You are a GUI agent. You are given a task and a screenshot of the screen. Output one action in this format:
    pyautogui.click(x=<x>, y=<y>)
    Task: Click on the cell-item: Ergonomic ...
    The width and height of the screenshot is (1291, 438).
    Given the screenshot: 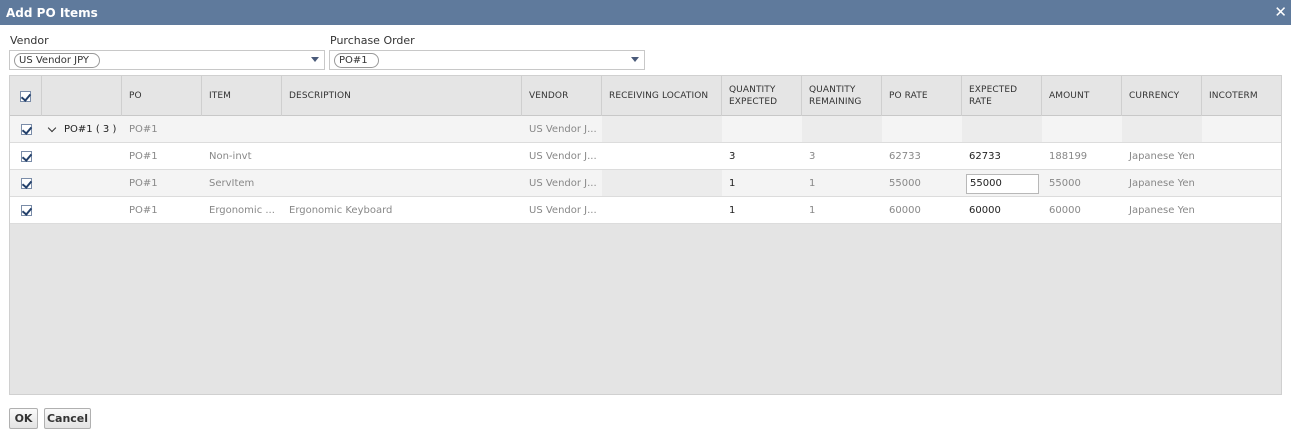 What is the action you would take?
    pyautogui.click(x=242, y=210)
    